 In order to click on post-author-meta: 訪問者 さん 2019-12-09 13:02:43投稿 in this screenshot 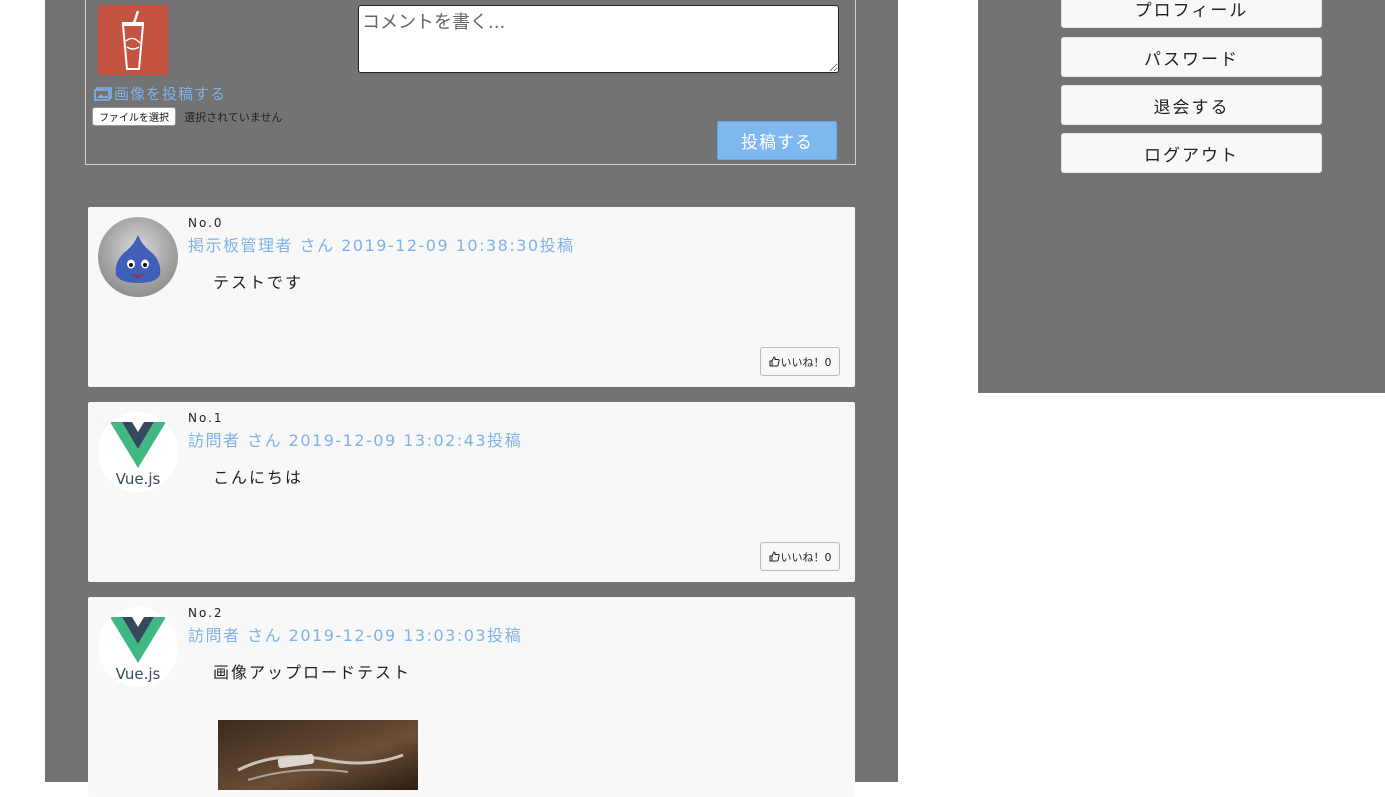, I will do `click(355, 439)`.